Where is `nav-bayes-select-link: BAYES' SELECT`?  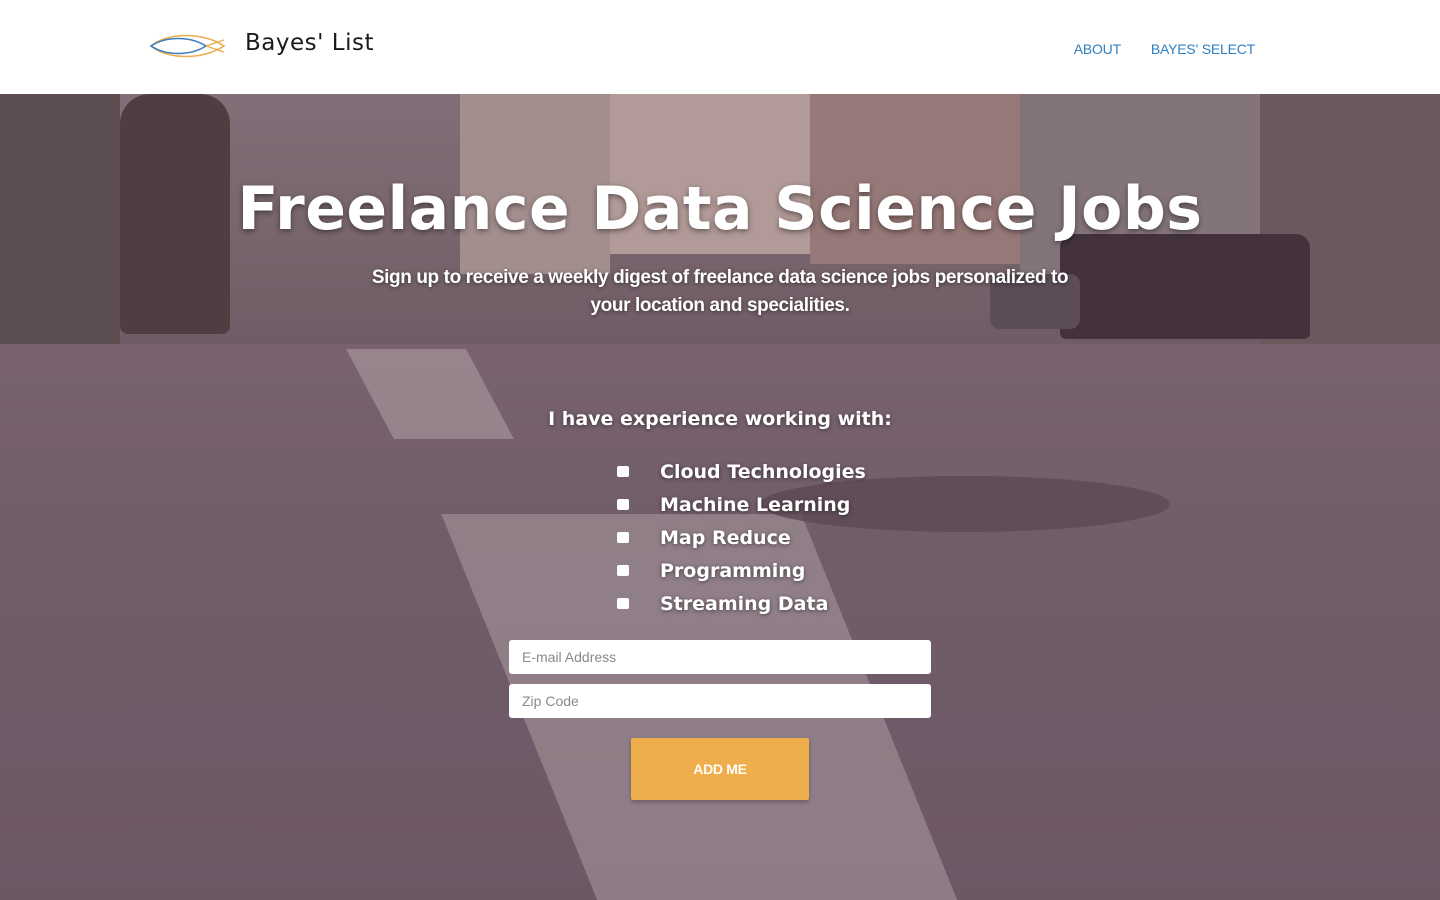 nav-bayes-select-link: BAYES' SELECT is located at coordinates (1203, 49).